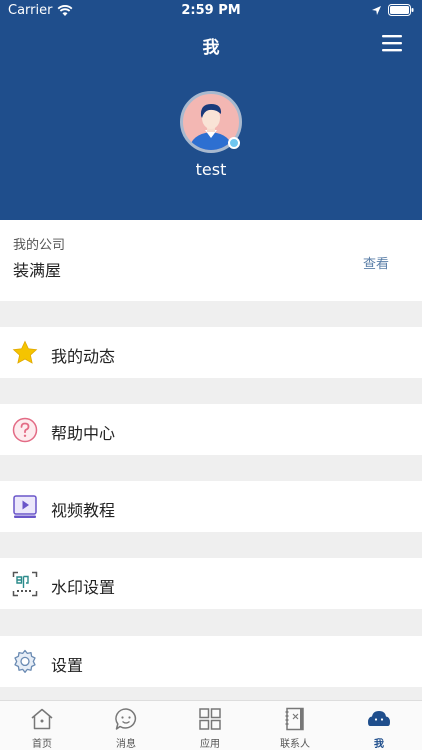 This screenshot has width=422, height=750. I want to click on location-arrow-icon, so click(376, 10).